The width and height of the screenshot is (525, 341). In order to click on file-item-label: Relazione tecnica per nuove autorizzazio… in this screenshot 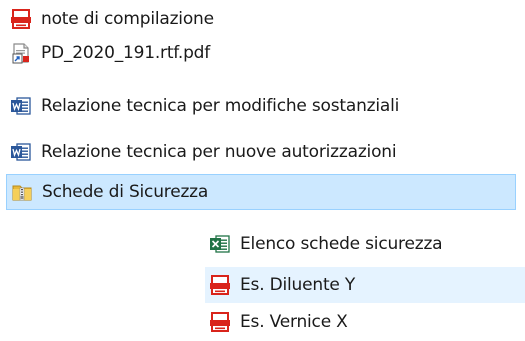, I will do `click(219, 151)`.